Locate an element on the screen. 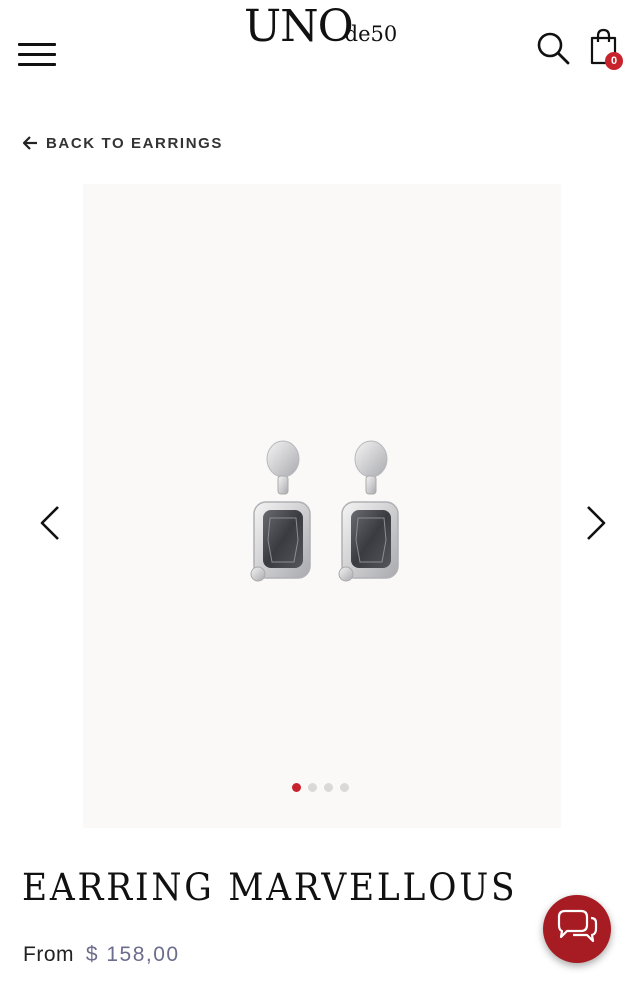 The height and width of the screenshot is (999, 644). arrow-left-icon is located at coordinates (29, 143).